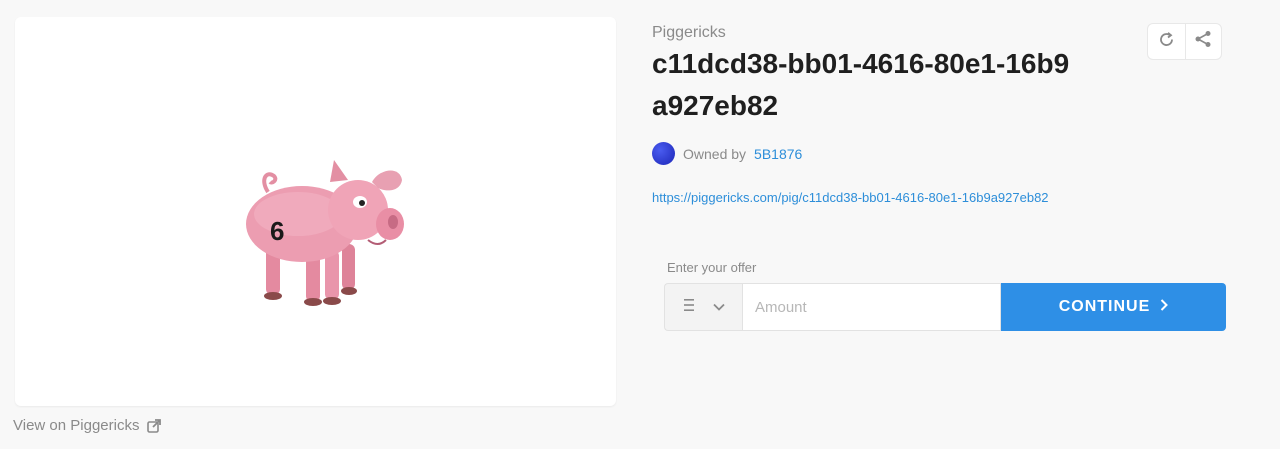 The image size is (1280, 449). I want to click on item-actions, so click(1184, 41).